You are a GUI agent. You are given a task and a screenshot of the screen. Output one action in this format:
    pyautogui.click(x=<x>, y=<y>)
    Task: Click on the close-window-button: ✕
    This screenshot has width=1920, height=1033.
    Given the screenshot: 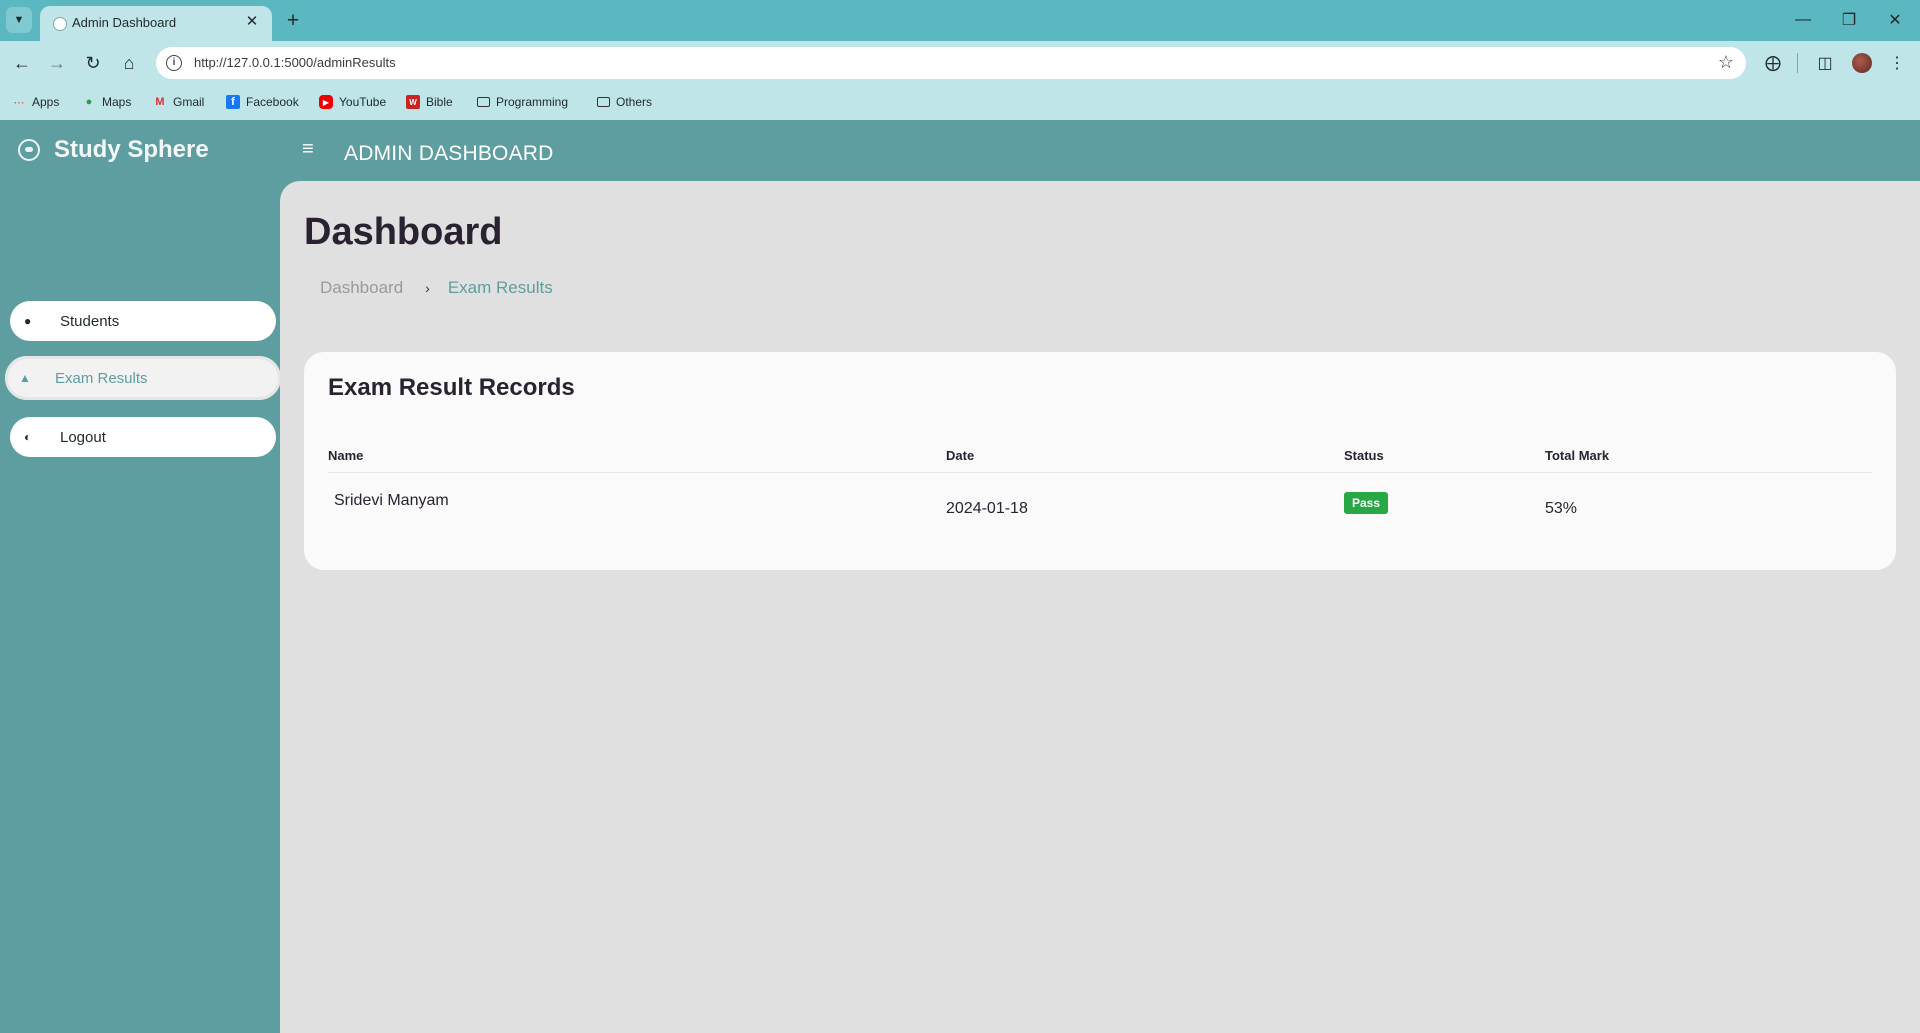 What is the action you would take?
    pyautogui.click(x=1895, y=20)
    